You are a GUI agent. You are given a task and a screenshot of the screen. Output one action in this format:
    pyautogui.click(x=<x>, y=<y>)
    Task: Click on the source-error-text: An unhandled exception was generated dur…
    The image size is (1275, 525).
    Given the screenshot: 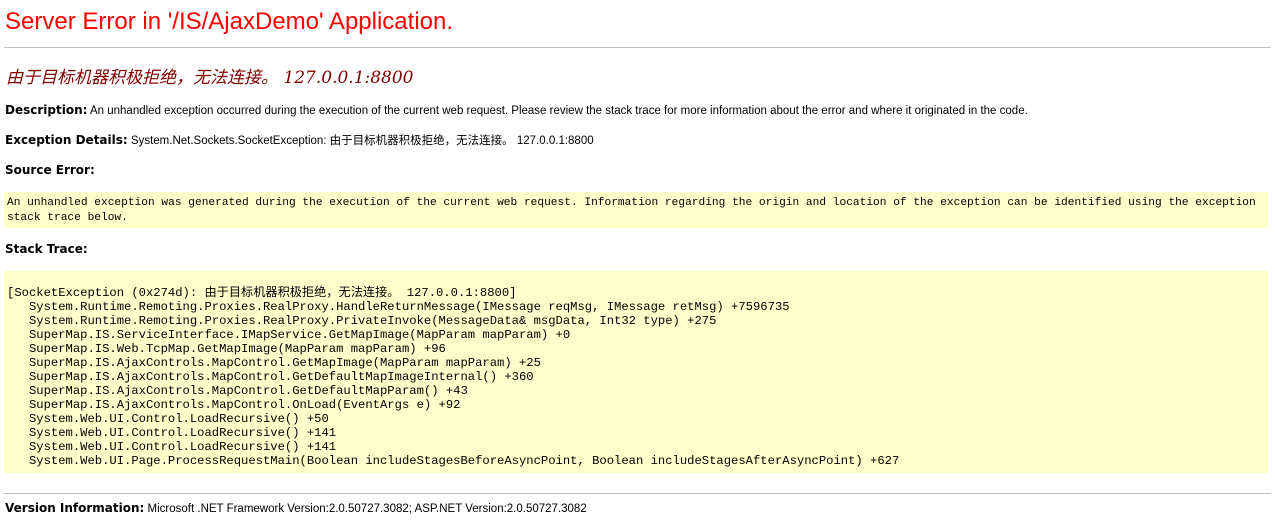 What is the action you would take?
    pyautogui.click(x=635, y=210)
    